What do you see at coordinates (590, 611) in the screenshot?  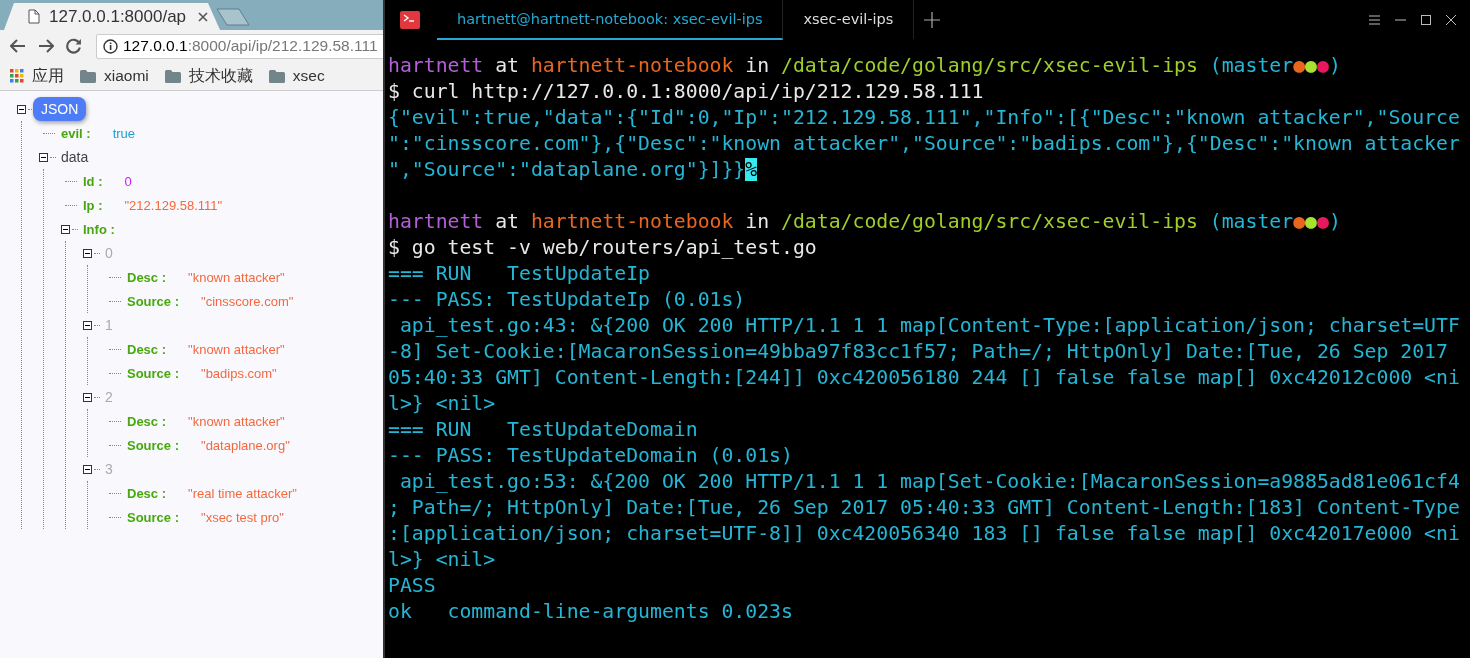 I see `output-line: ok command-line-arguments 0.023s` at bounding box center [590, 611].